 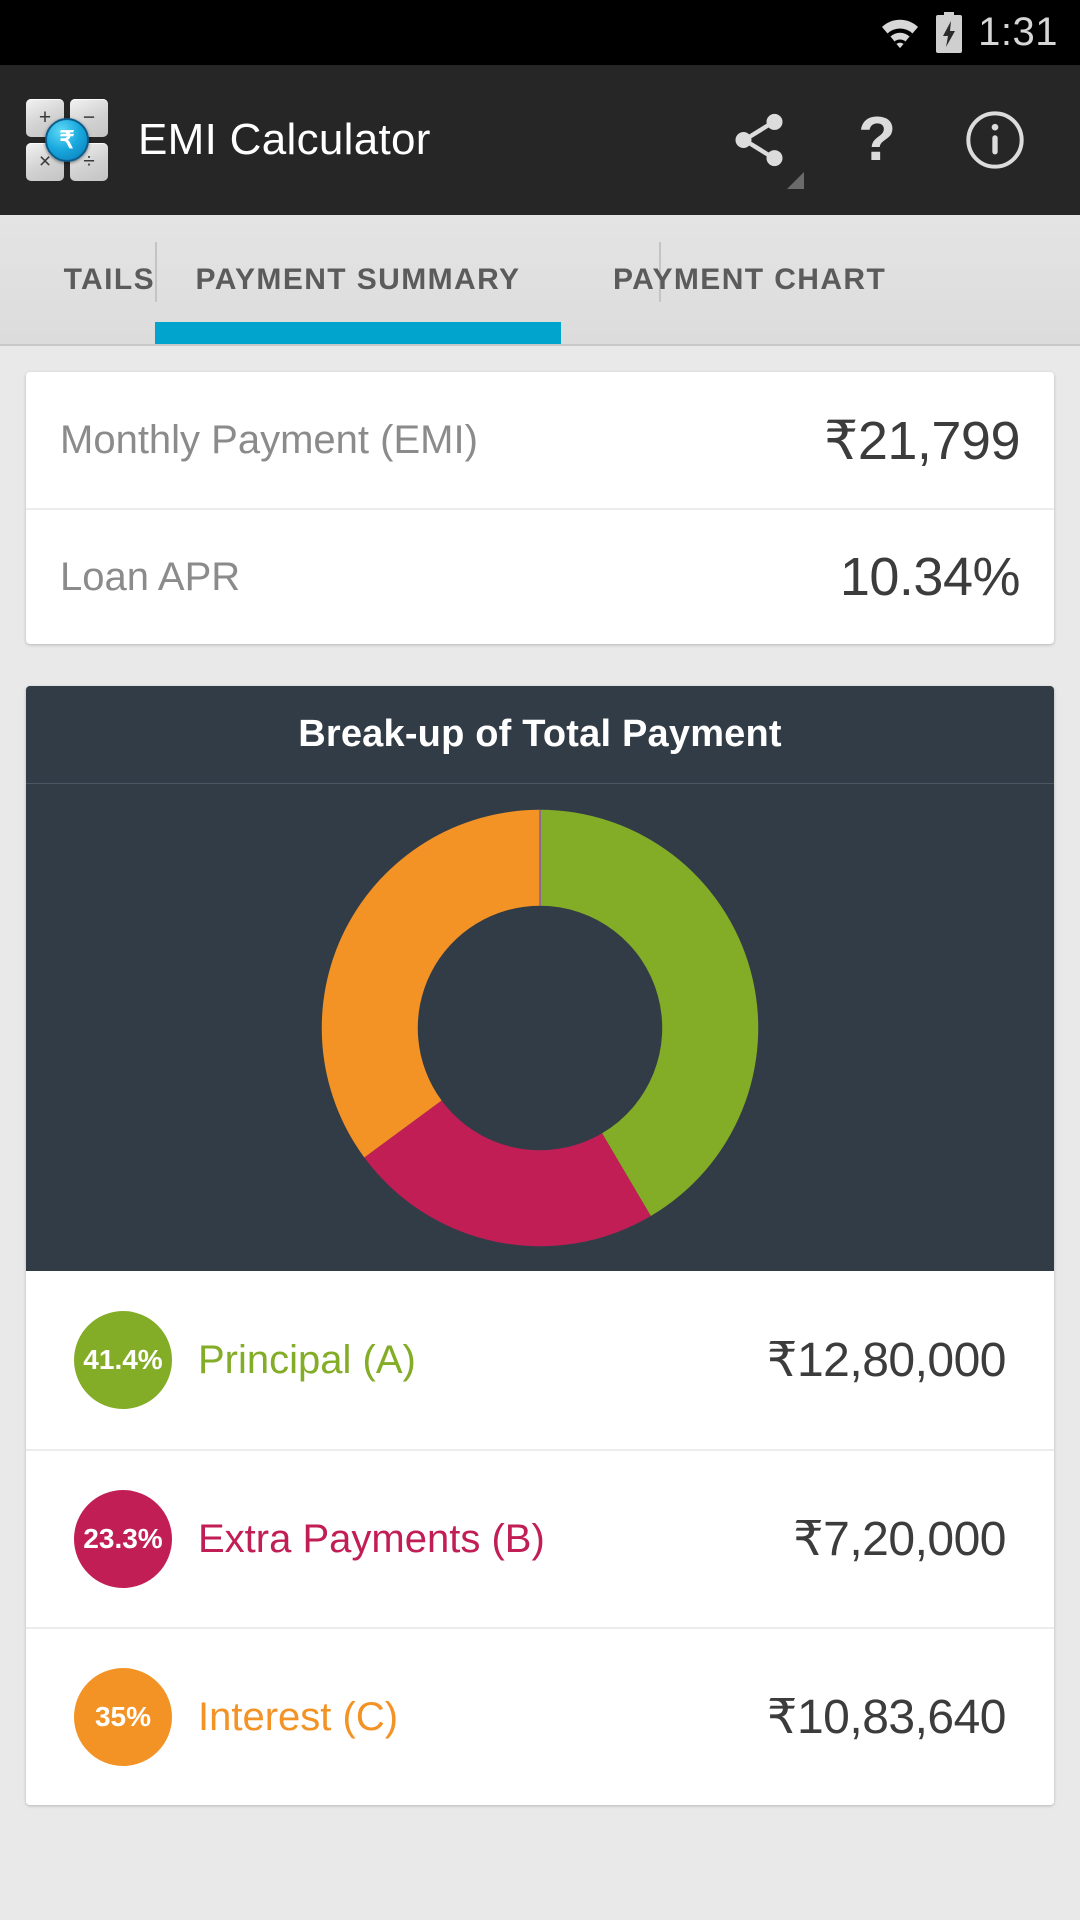 I want to click on share-button, so click(x=759, y=140).